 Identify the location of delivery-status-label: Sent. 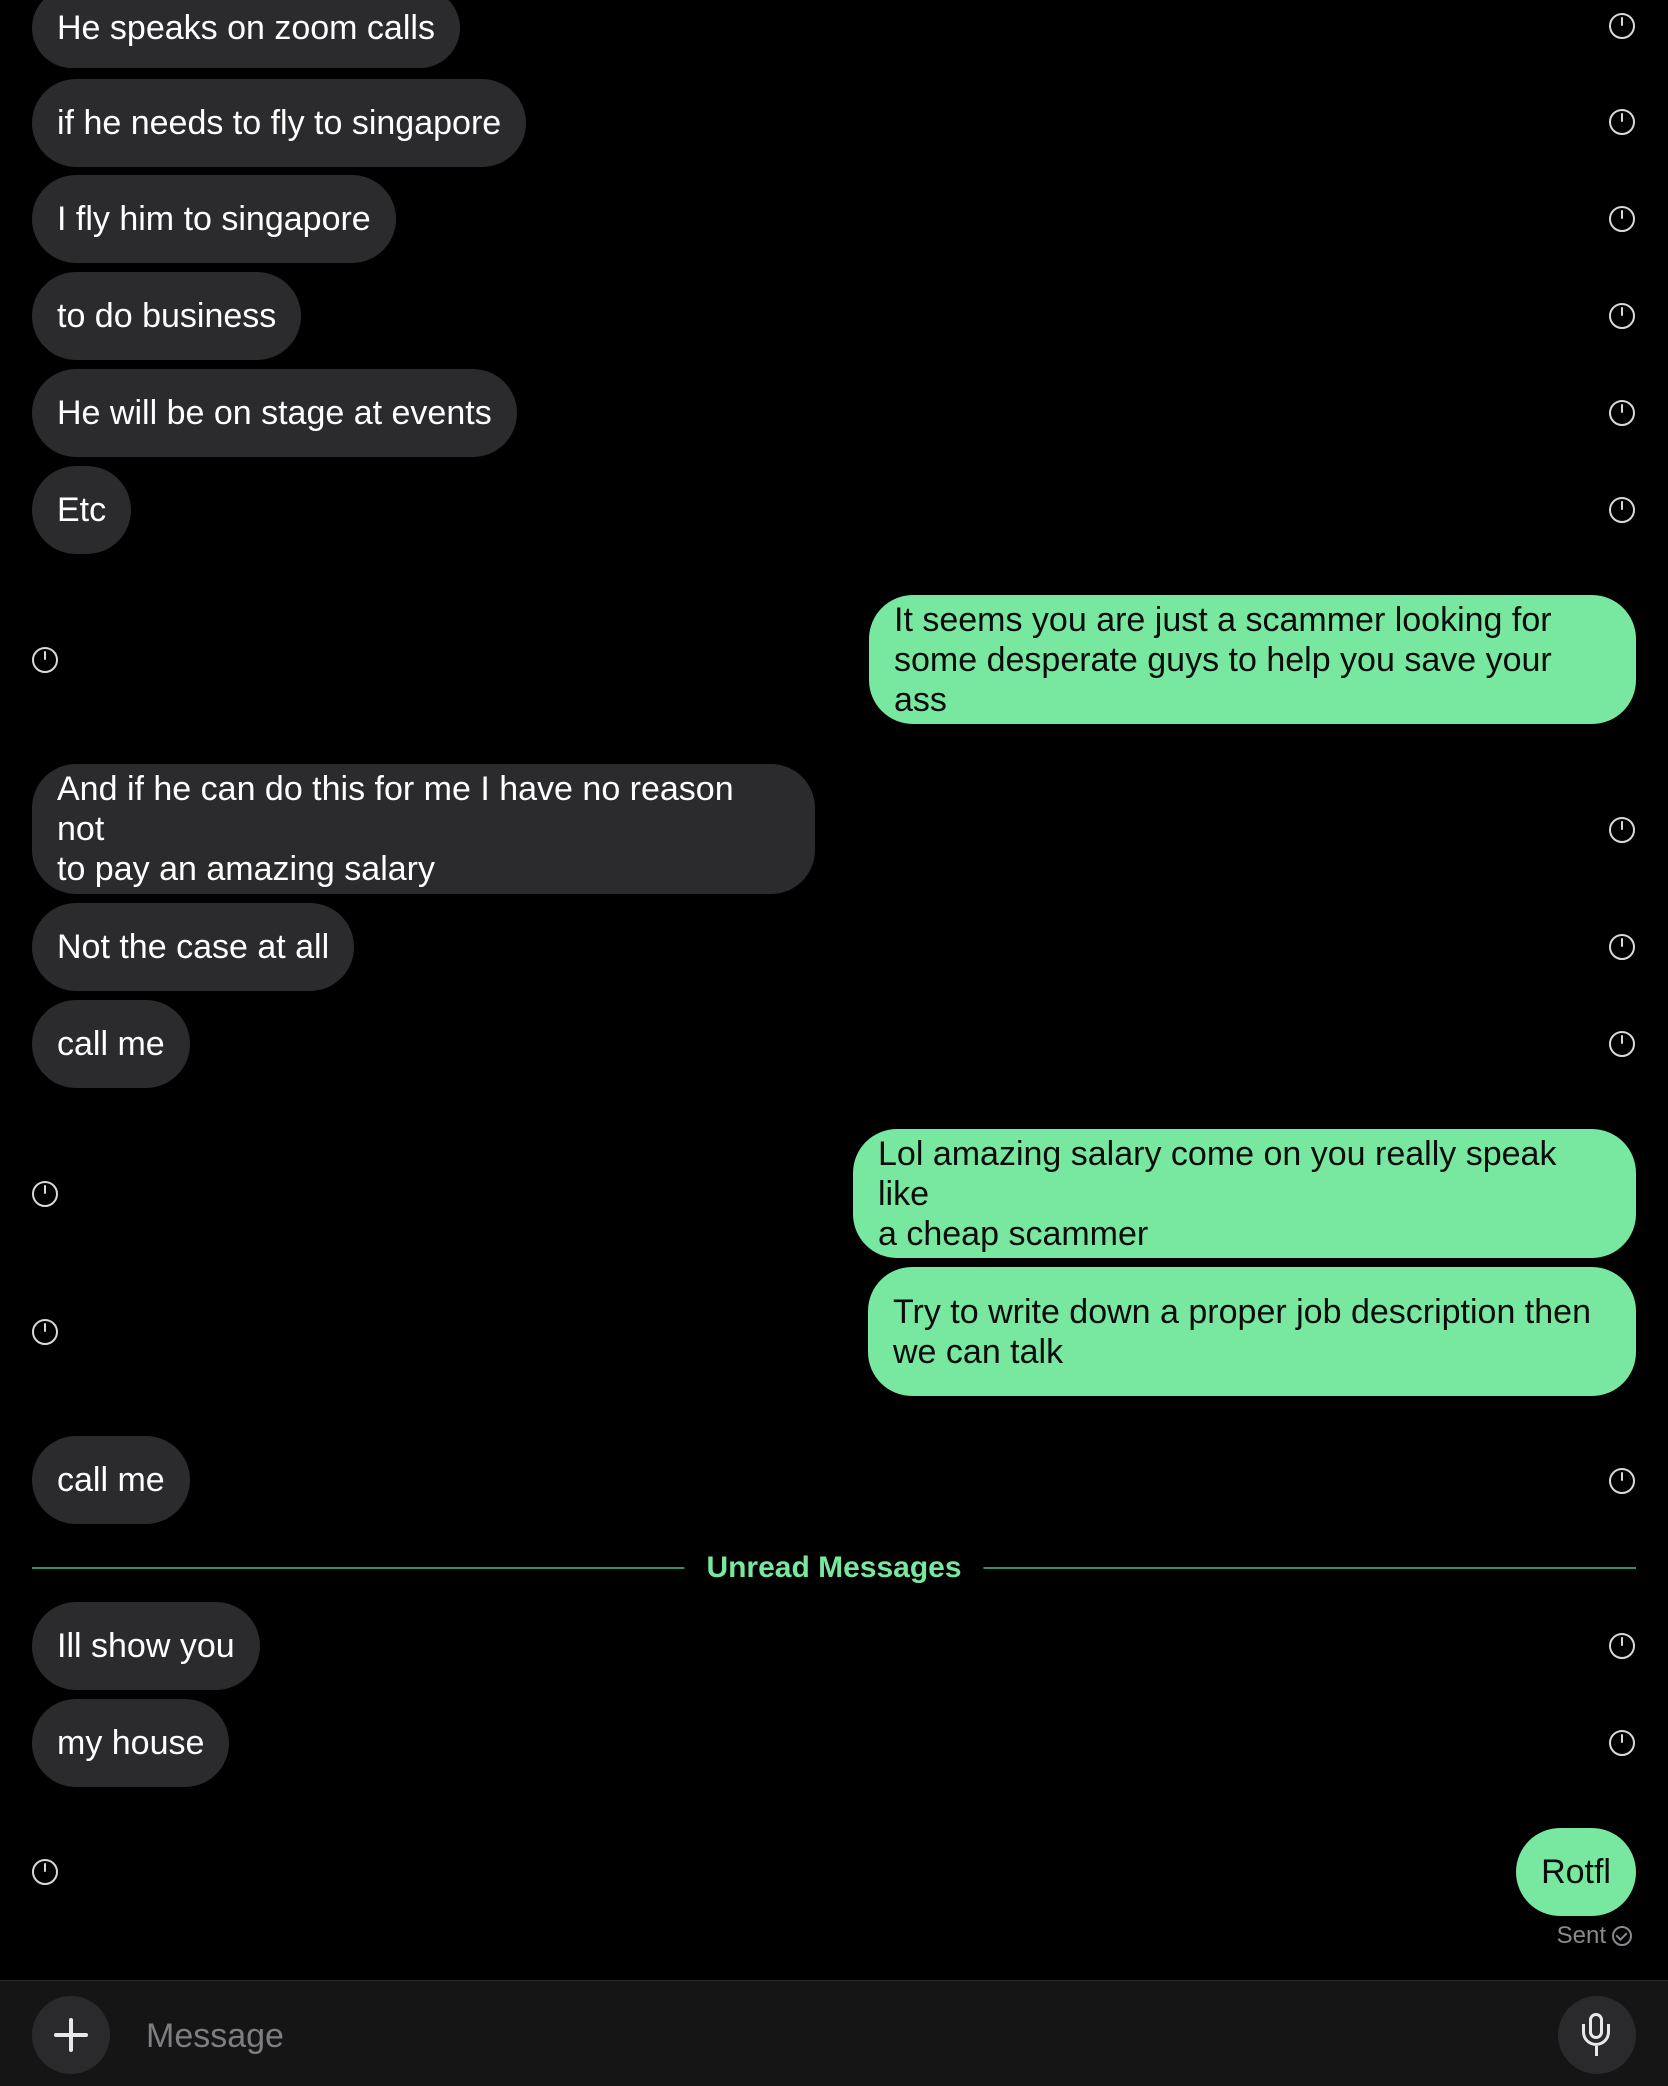
(1581, 1935).